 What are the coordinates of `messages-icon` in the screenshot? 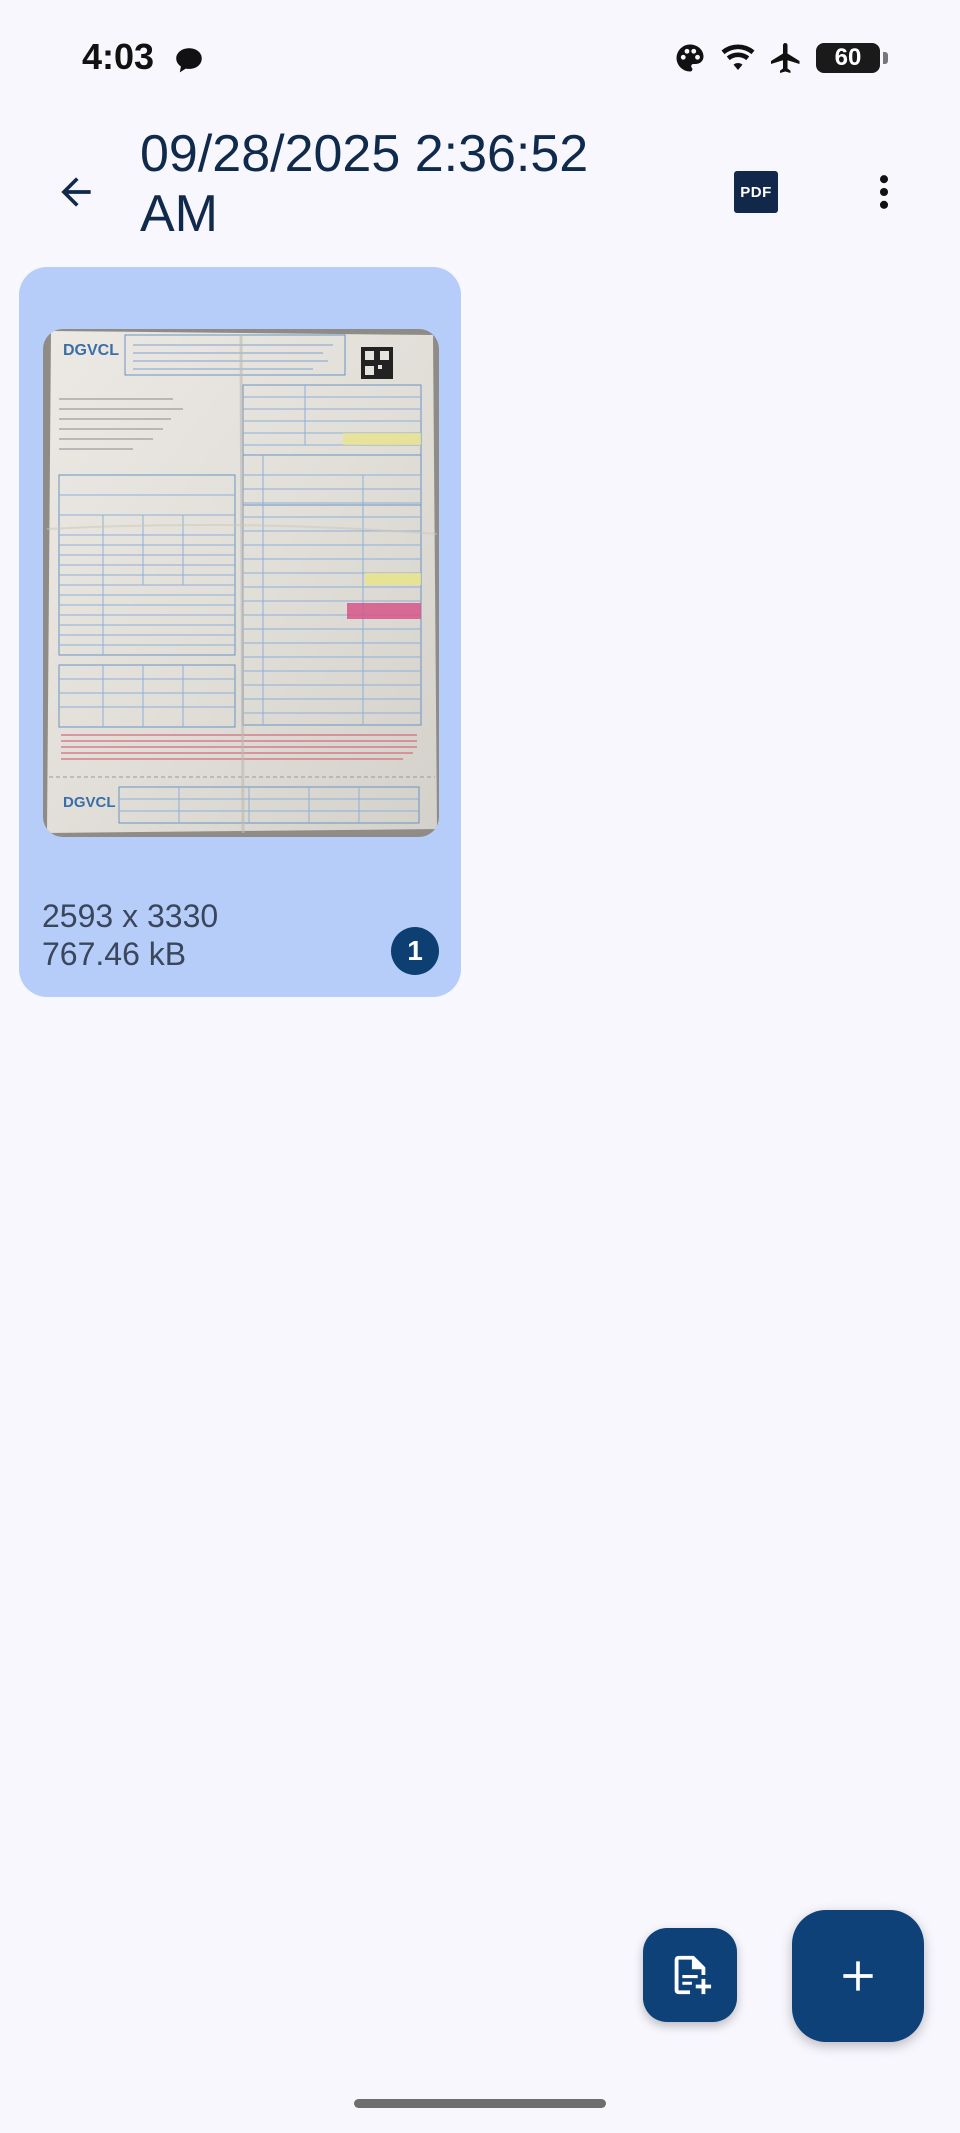 It's located at (189, 60).